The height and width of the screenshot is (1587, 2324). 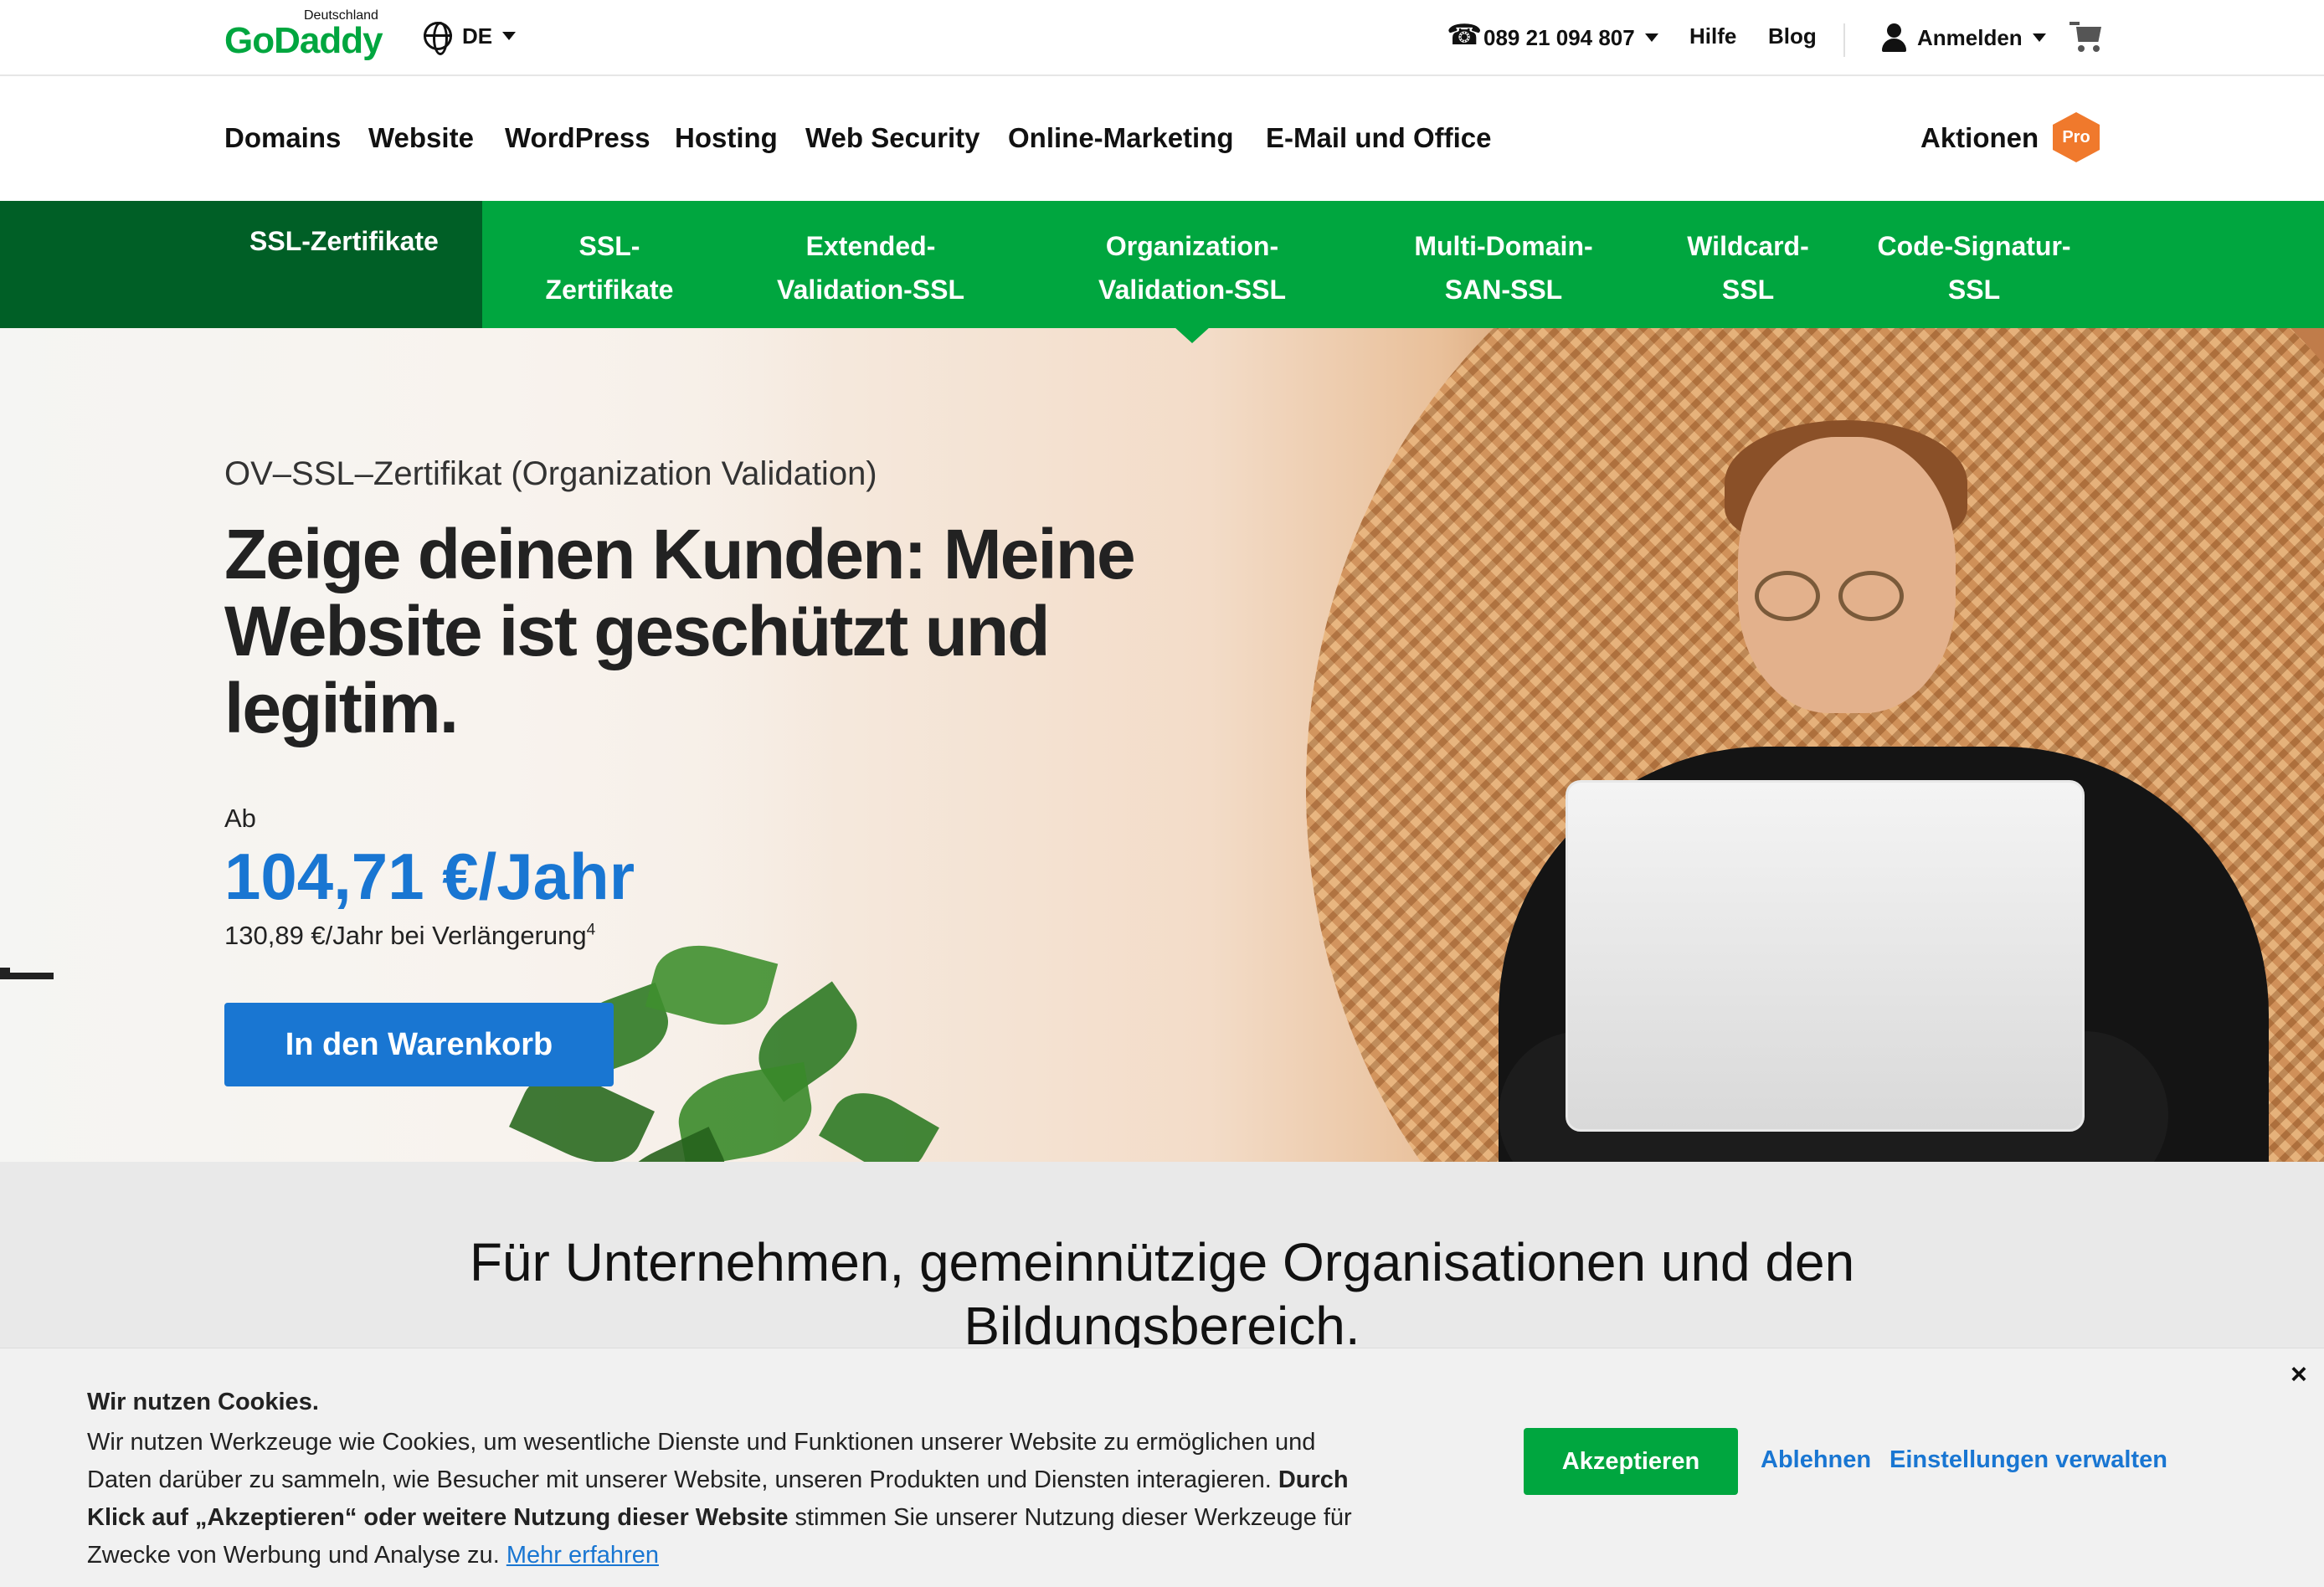 I want to click on nav-item-hosting: Hosting, so click(x=726, y=138).